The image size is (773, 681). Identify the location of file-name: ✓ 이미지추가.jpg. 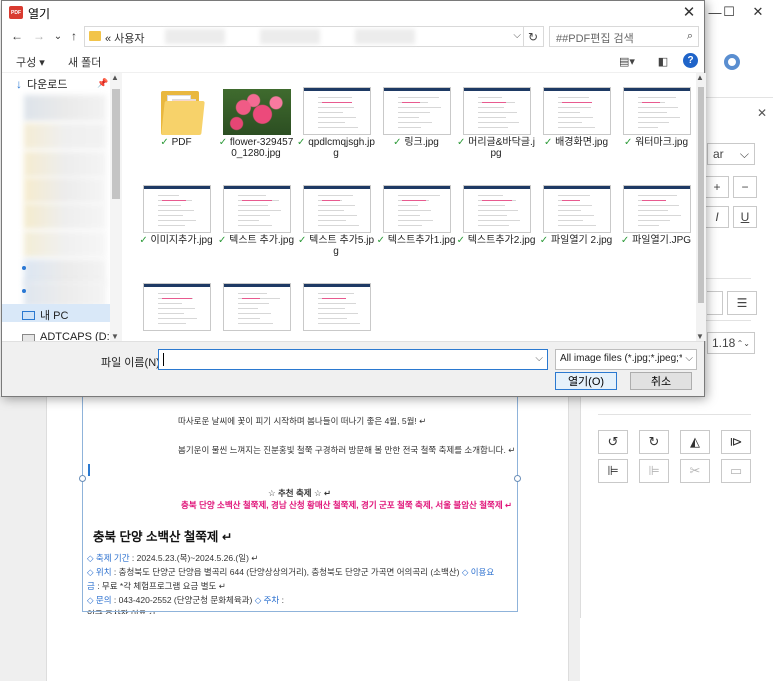
(176, 240).